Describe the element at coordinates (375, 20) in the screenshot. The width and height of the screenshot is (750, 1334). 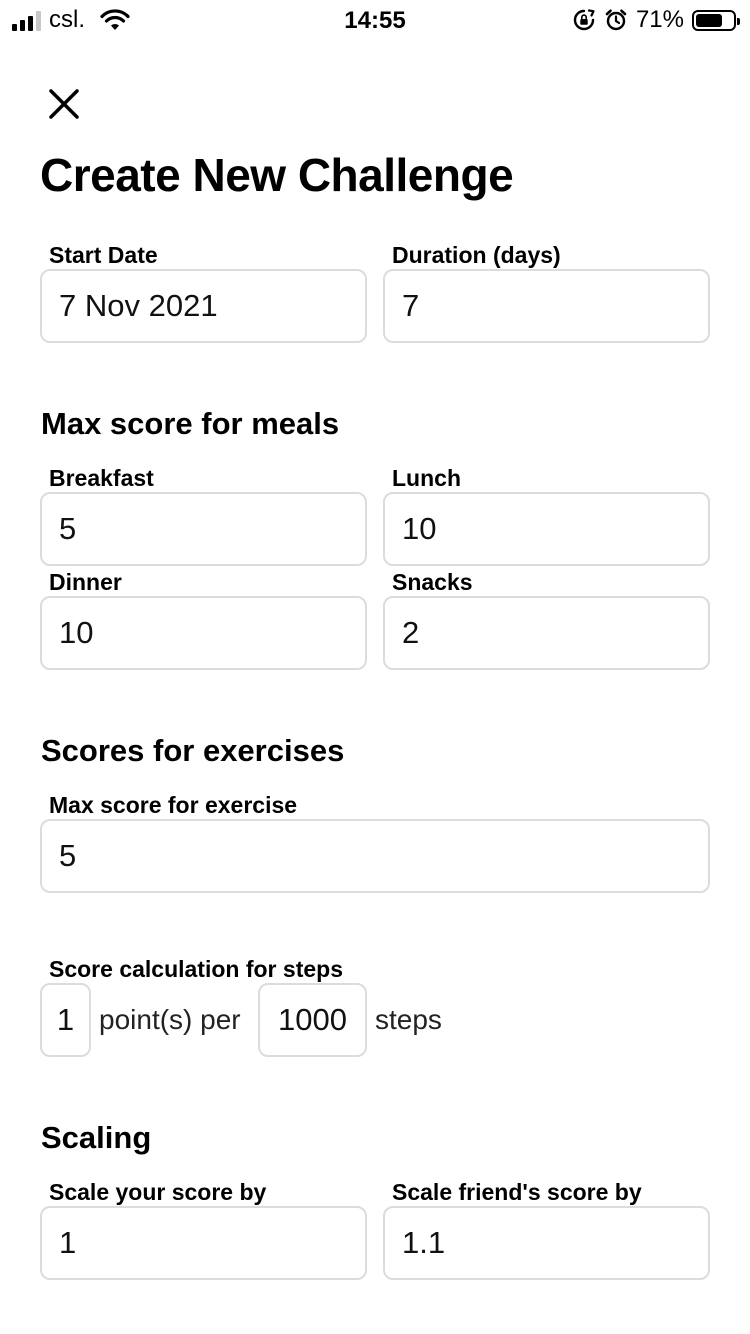
I see `status-bar: csl. 14:55 71%` at that location.